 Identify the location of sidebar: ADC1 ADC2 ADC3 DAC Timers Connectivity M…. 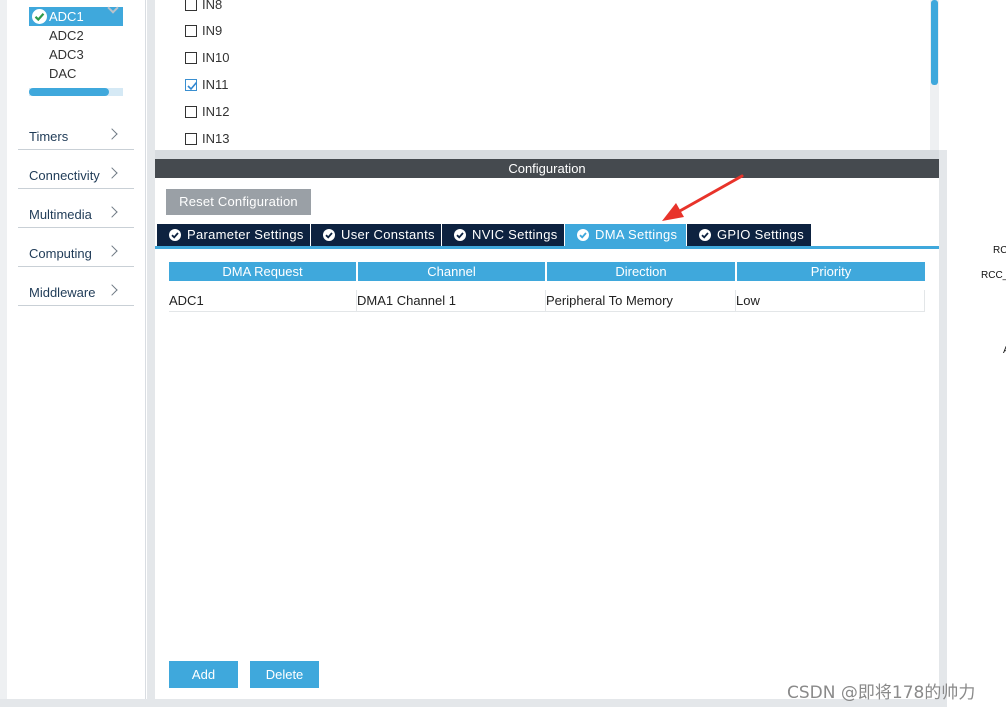
(73, 353).